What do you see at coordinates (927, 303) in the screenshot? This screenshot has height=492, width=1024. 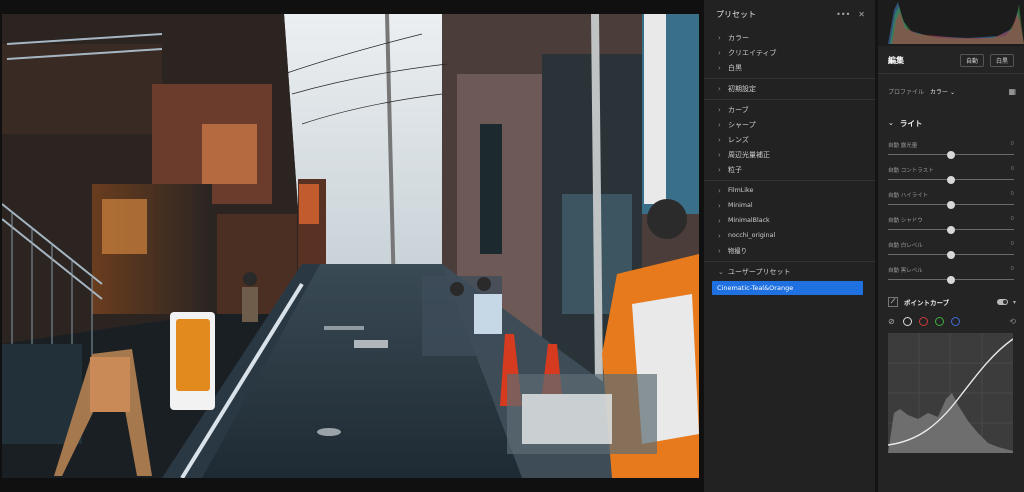 I see `point-curve-label: ポイントカーブ` at bounding box center [927, 303].